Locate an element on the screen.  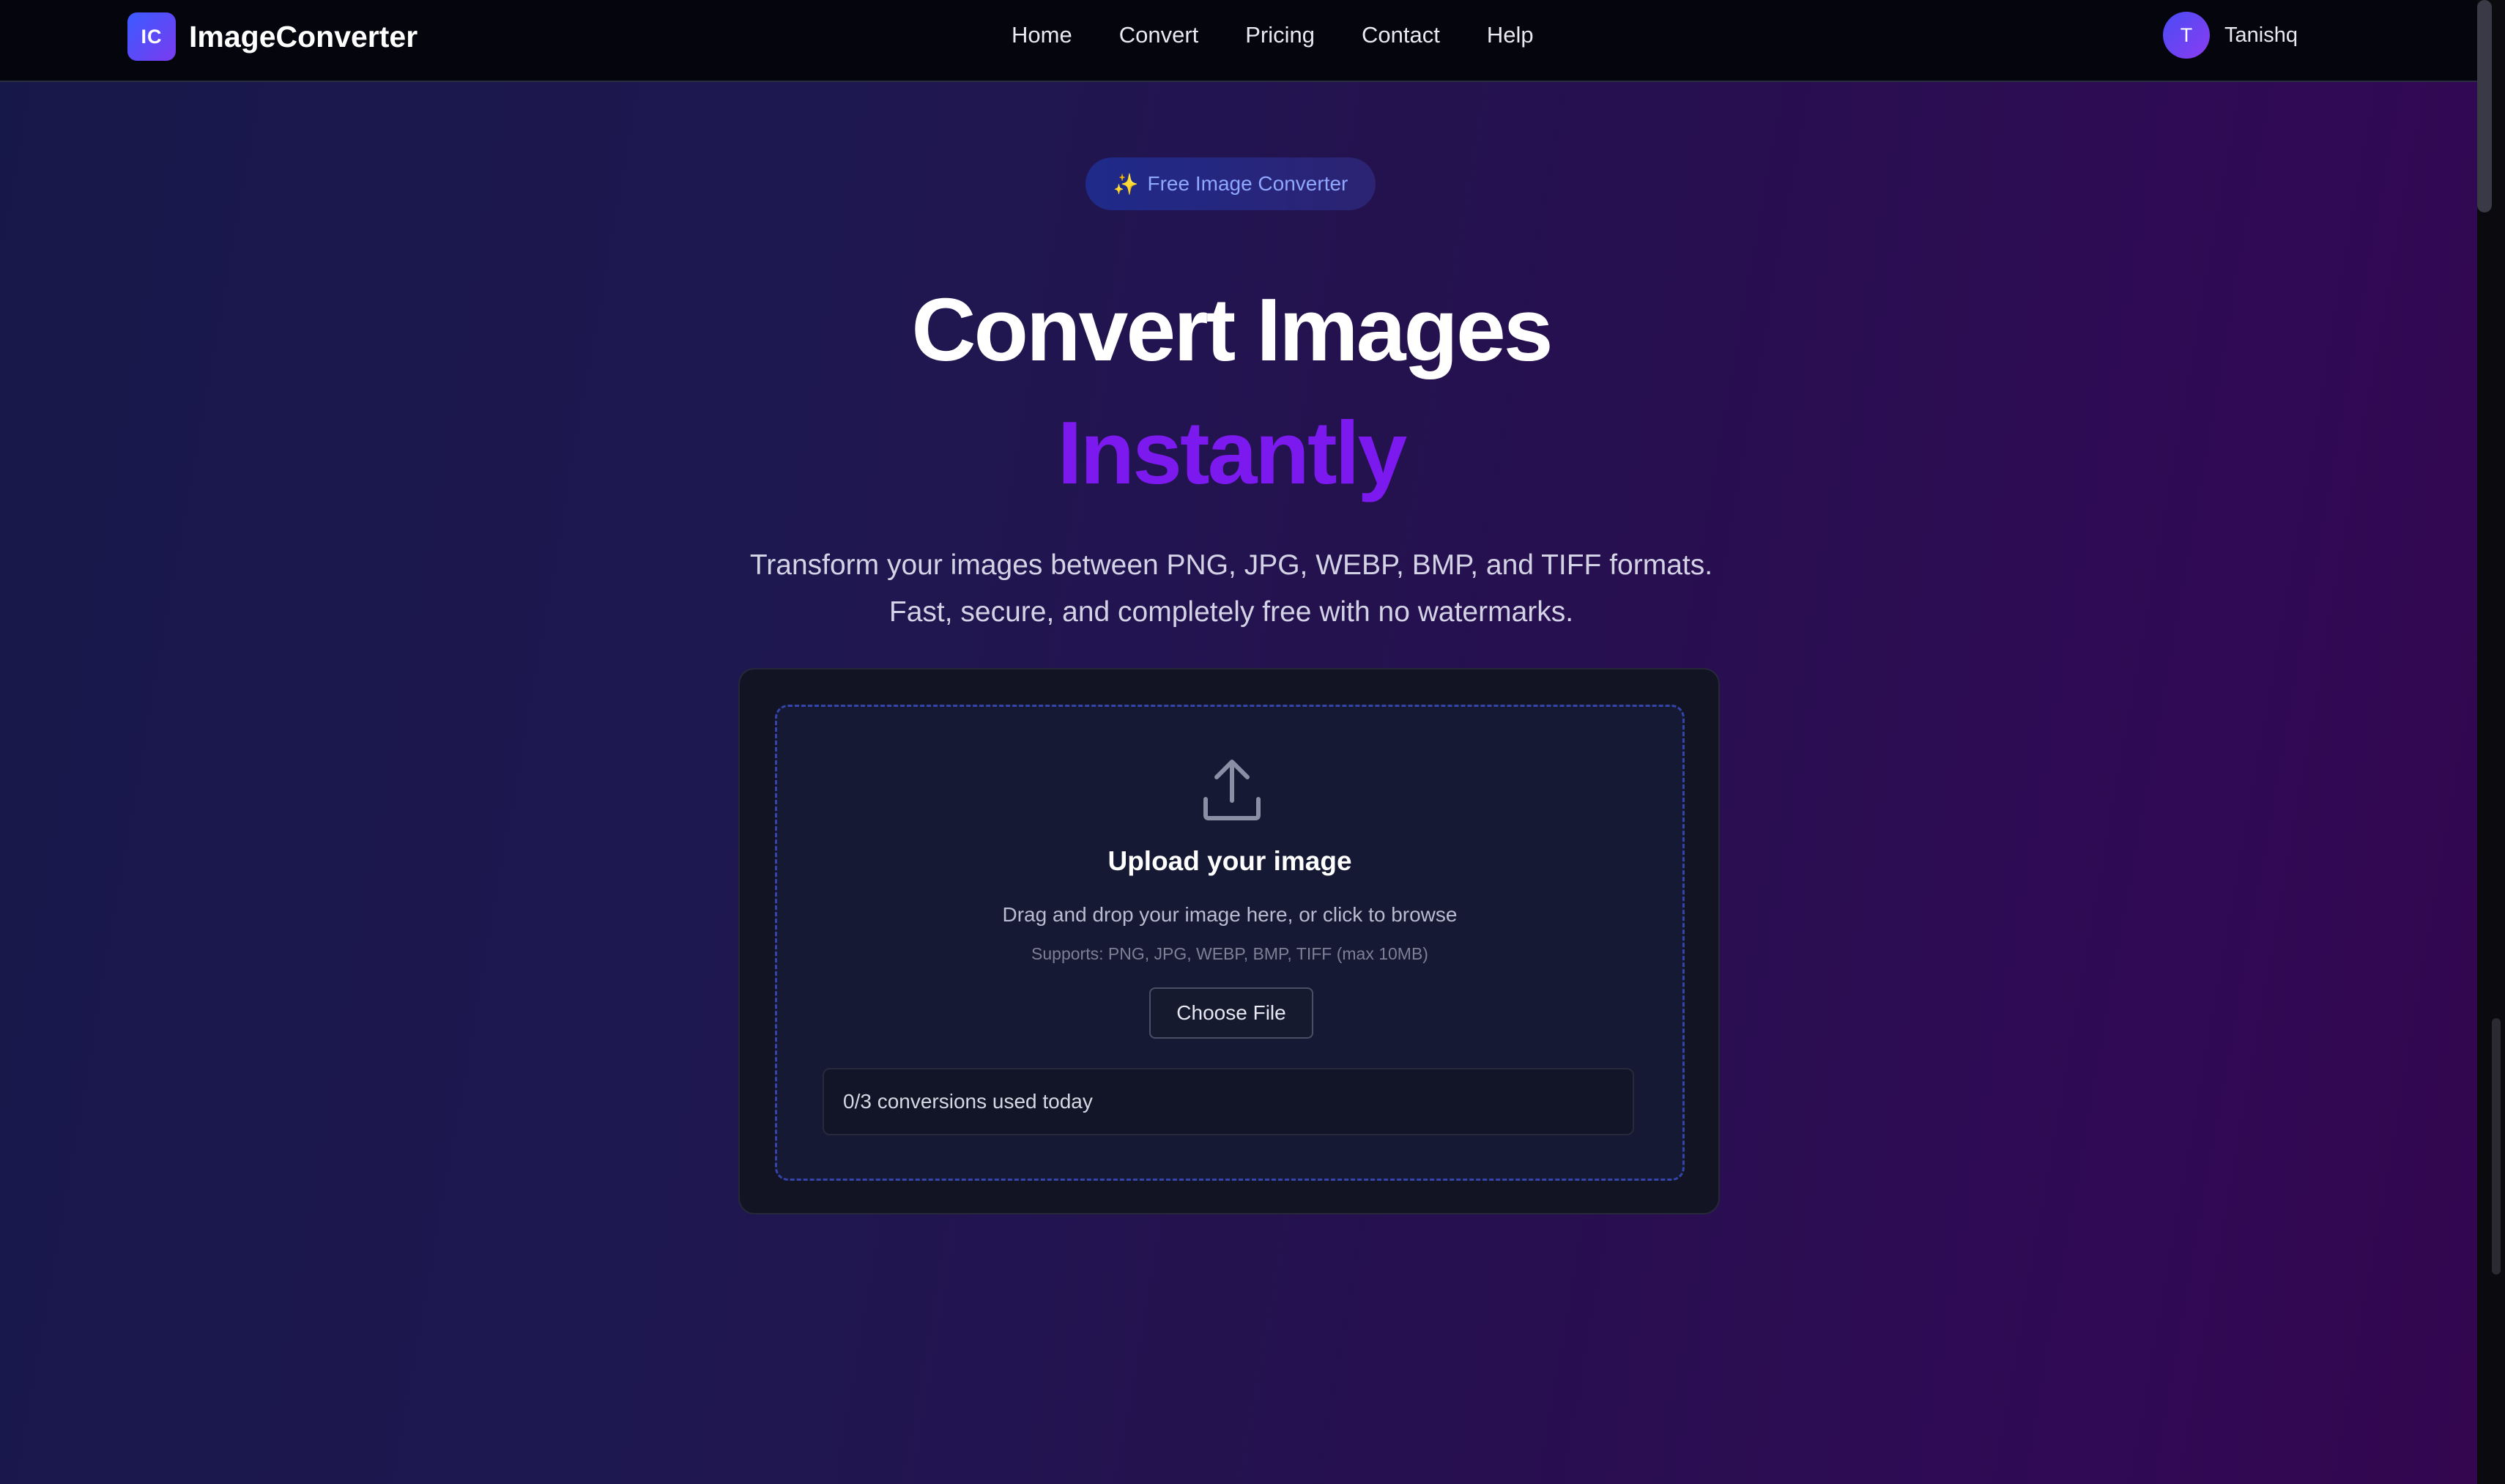
logo: IC ImageConverter is located at coordinates (272, 36).